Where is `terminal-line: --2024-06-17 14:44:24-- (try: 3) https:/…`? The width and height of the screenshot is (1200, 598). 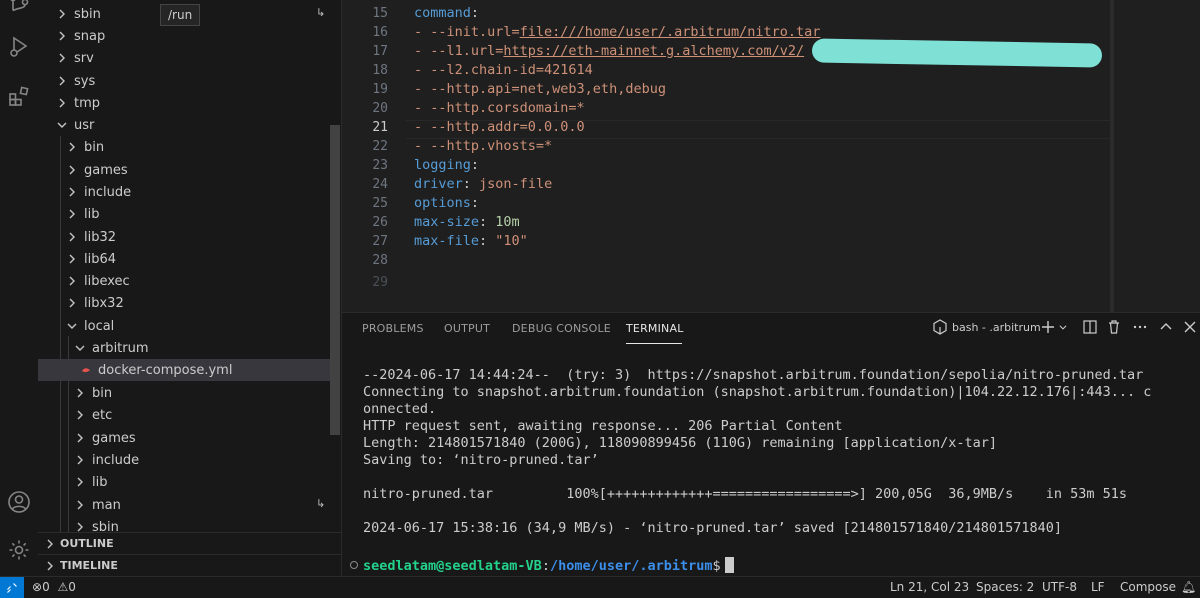
terminal-line: --2024-06-17 14:44:24-- (try: 3) https:/… is located at coordinates (753, 375).